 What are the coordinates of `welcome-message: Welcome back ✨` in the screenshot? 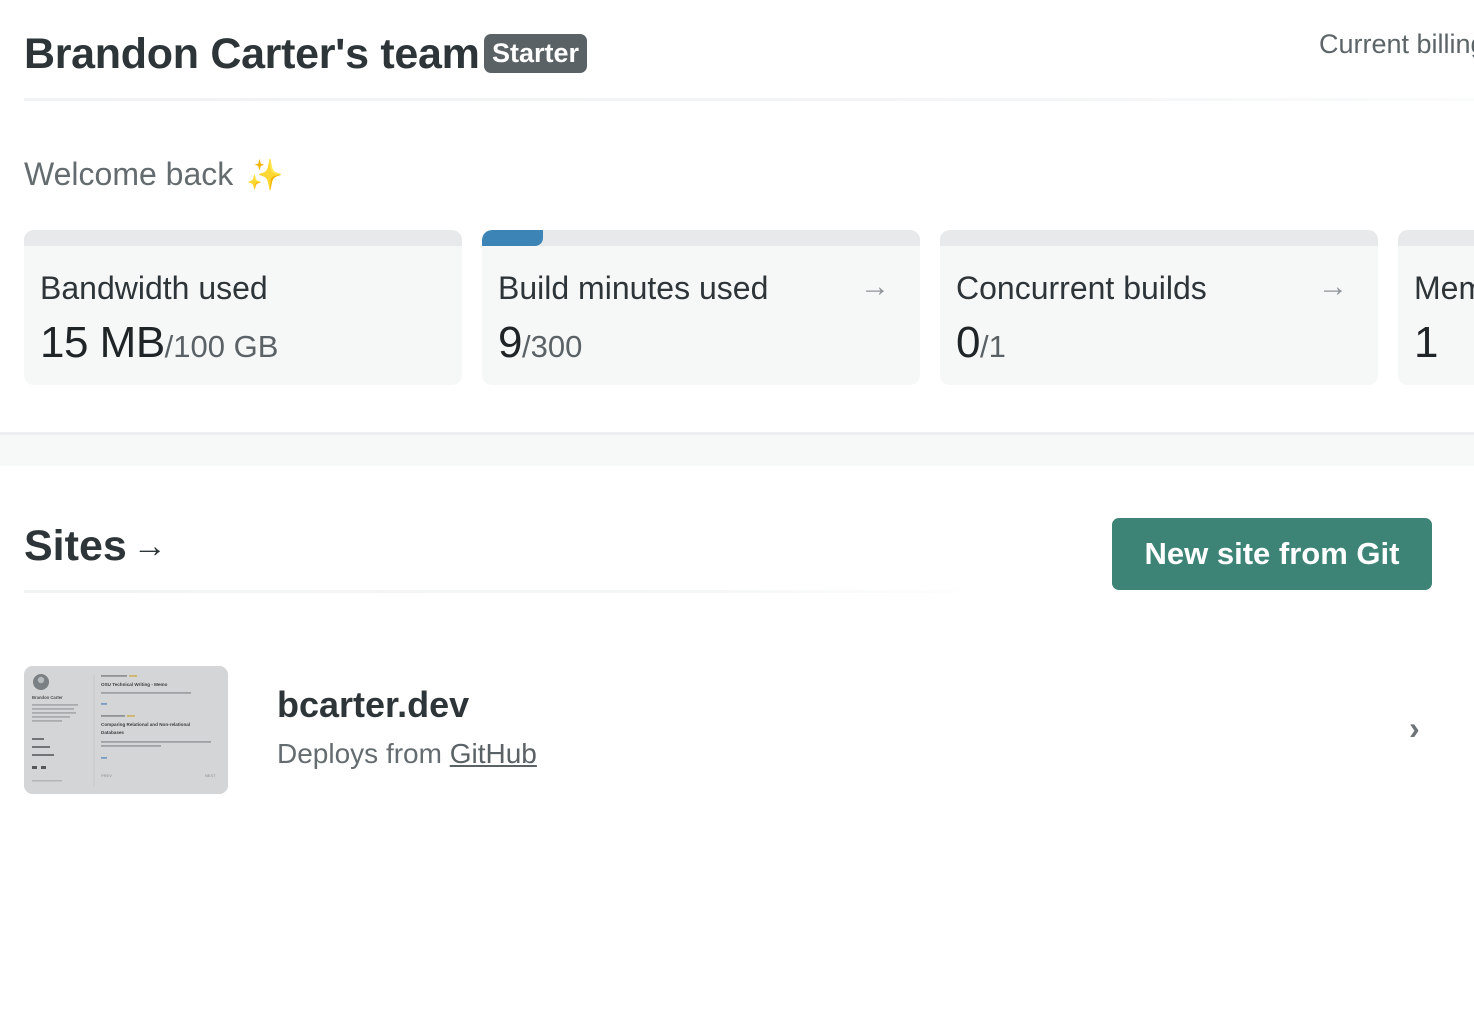 It's located at (154, 174).